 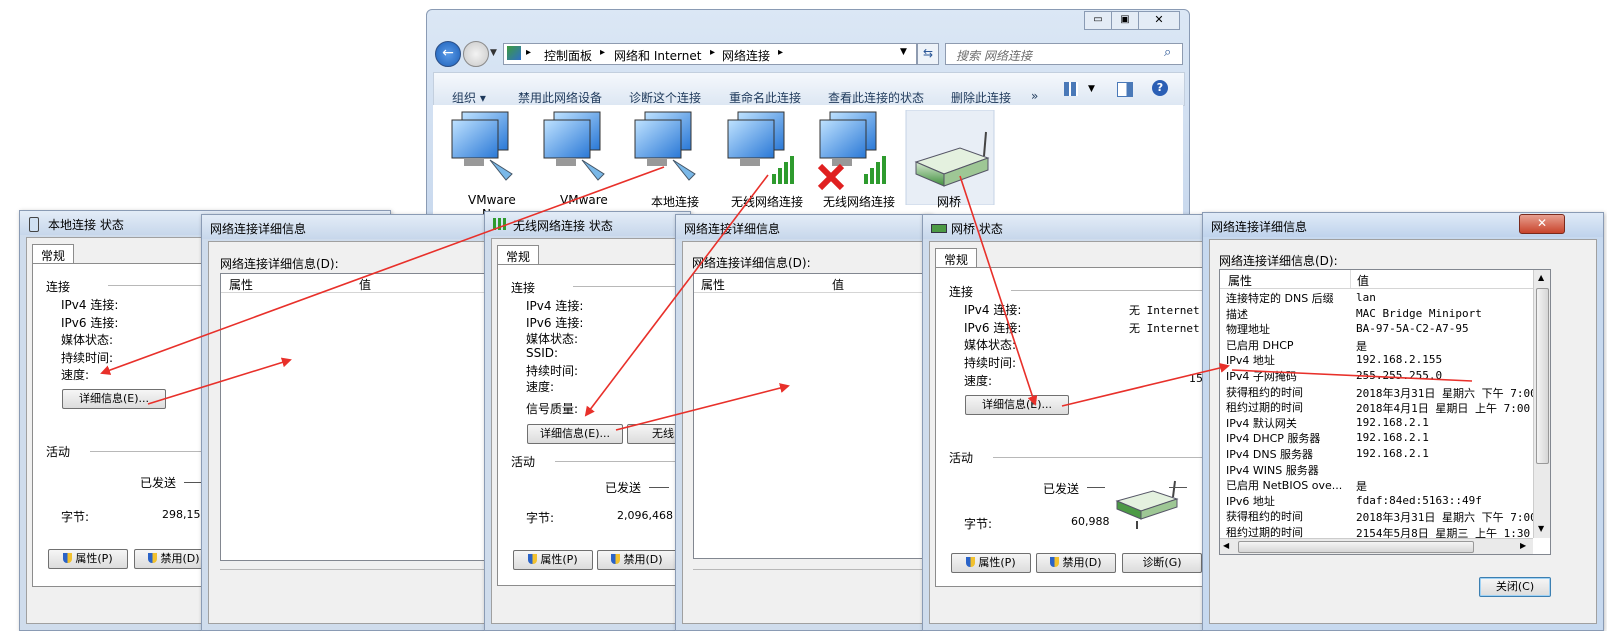 I want to click on arrow-local-to-speed, so click(x=382, y=270).